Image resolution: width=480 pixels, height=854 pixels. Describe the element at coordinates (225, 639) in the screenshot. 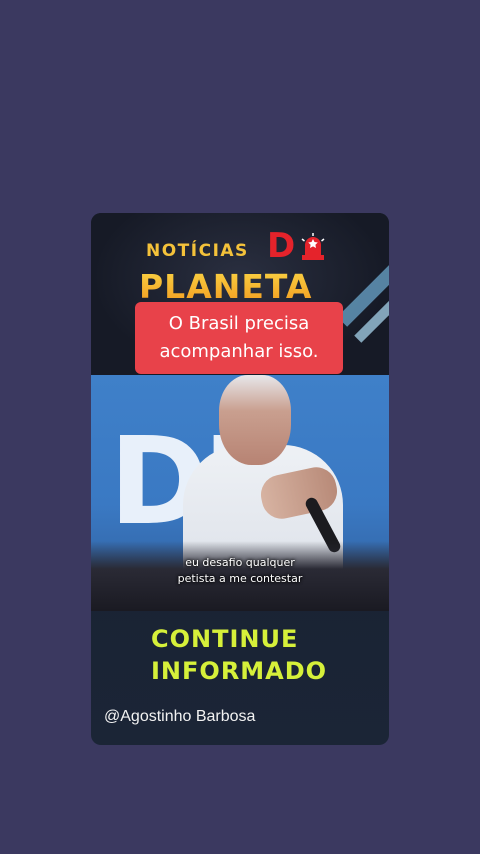

I see `cta-line: CONTINUE` at that location.